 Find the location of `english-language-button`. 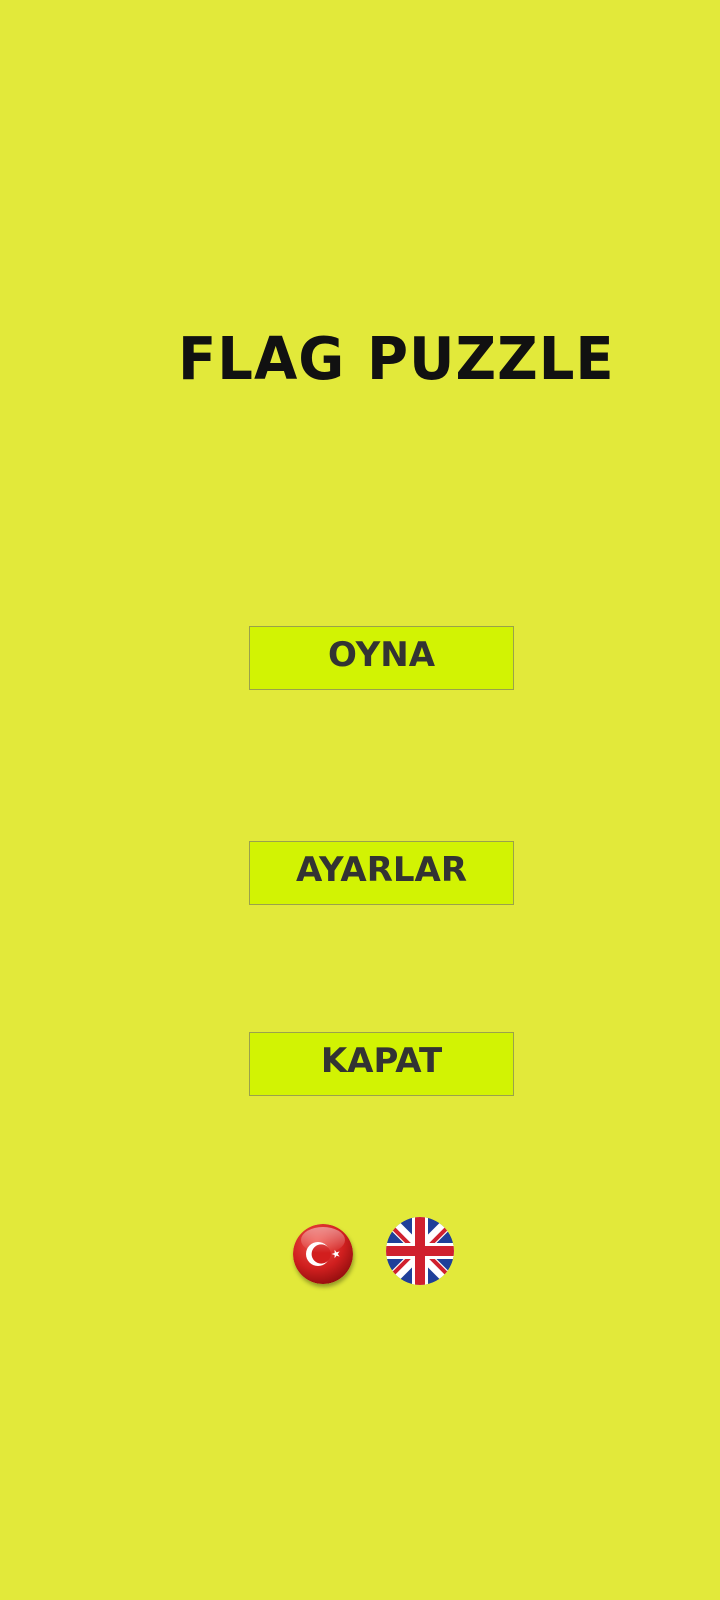

english-language-button is located at coordinates (420, 1251).